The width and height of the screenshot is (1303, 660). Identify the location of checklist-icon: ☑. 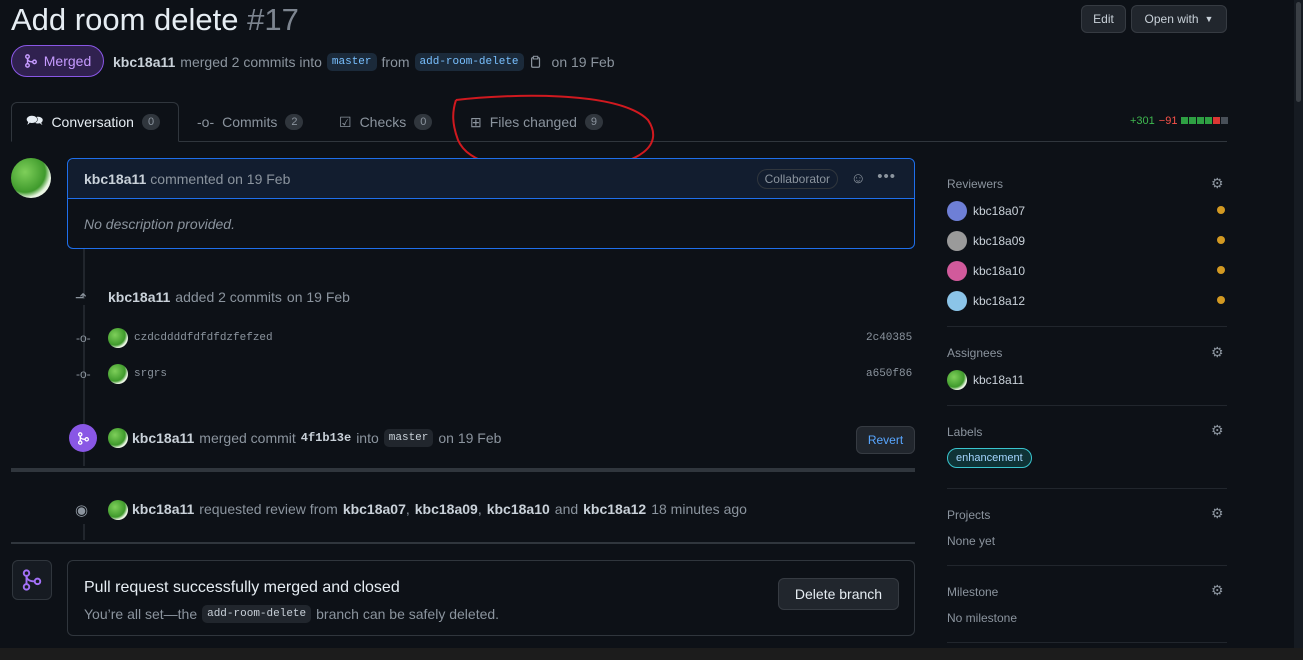
(345, 121).